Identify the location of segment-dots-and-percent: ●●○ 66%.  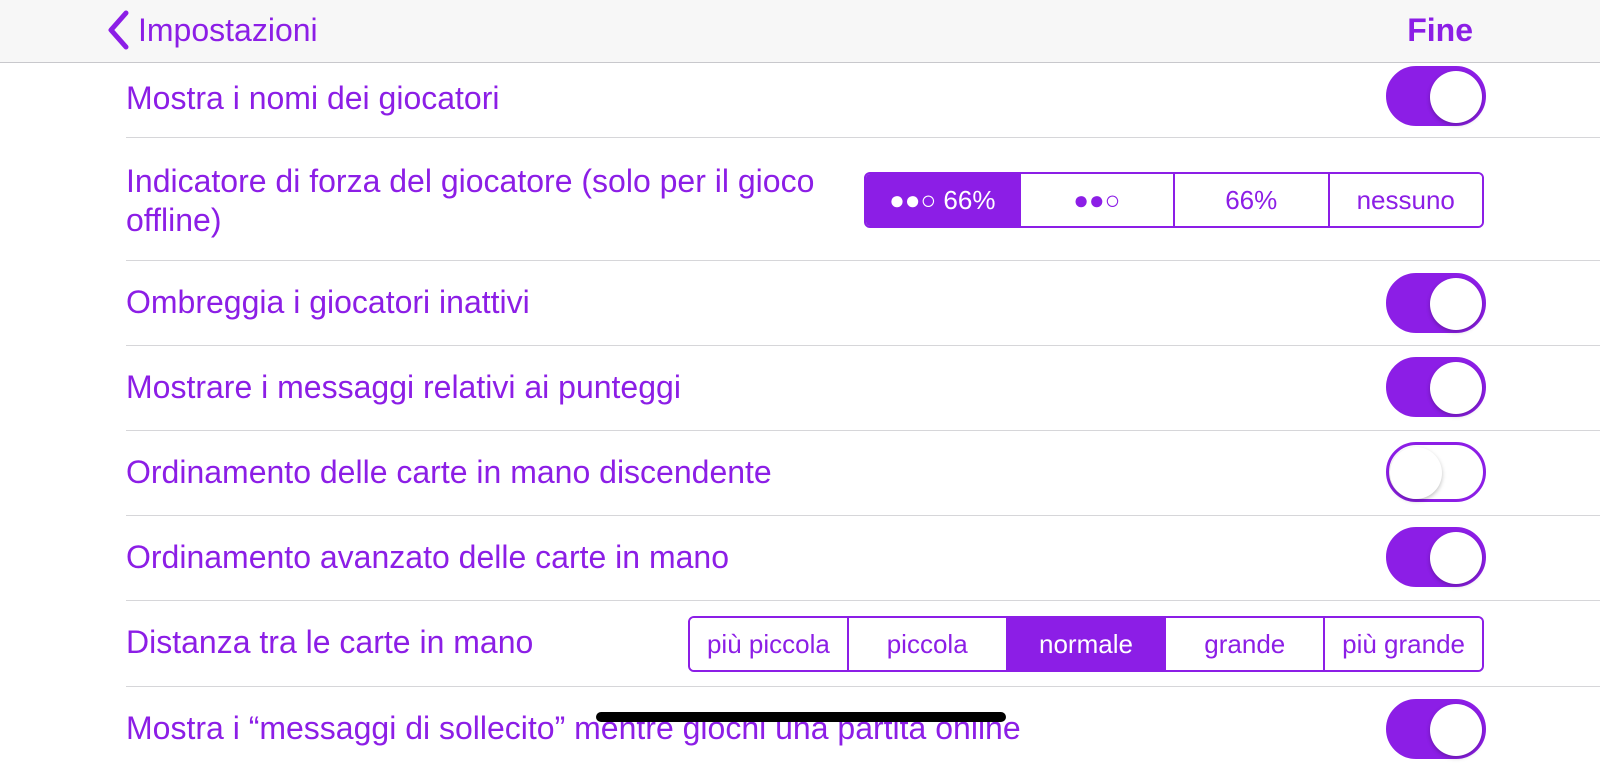
(942, 200).